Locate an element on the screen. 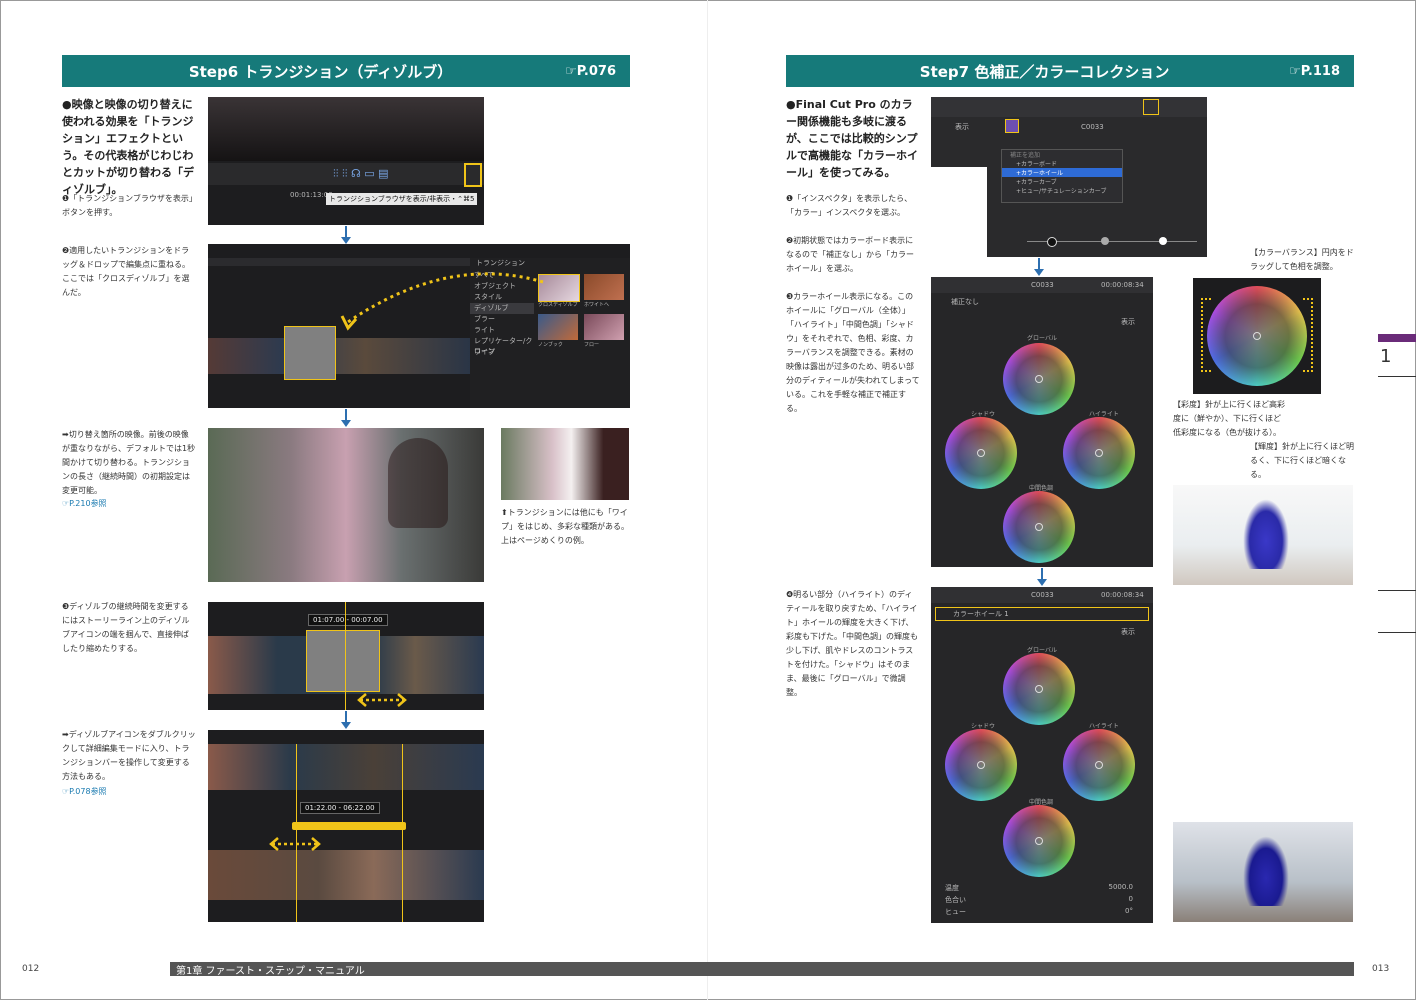 The height and width of the screenshot is (1000, 1416). transition-bar is located at coordinates (349, 826).